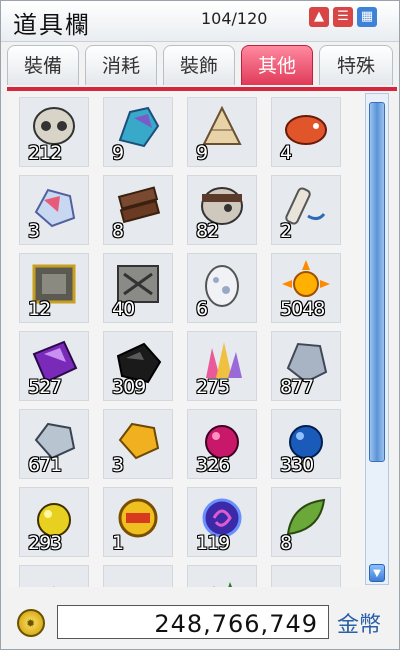 Image resolution: width=402 pixels, height=652 pixels. Describe the element at coordinates (45, 543) in the screenshot. I see `item-quantity: 293` at that location.